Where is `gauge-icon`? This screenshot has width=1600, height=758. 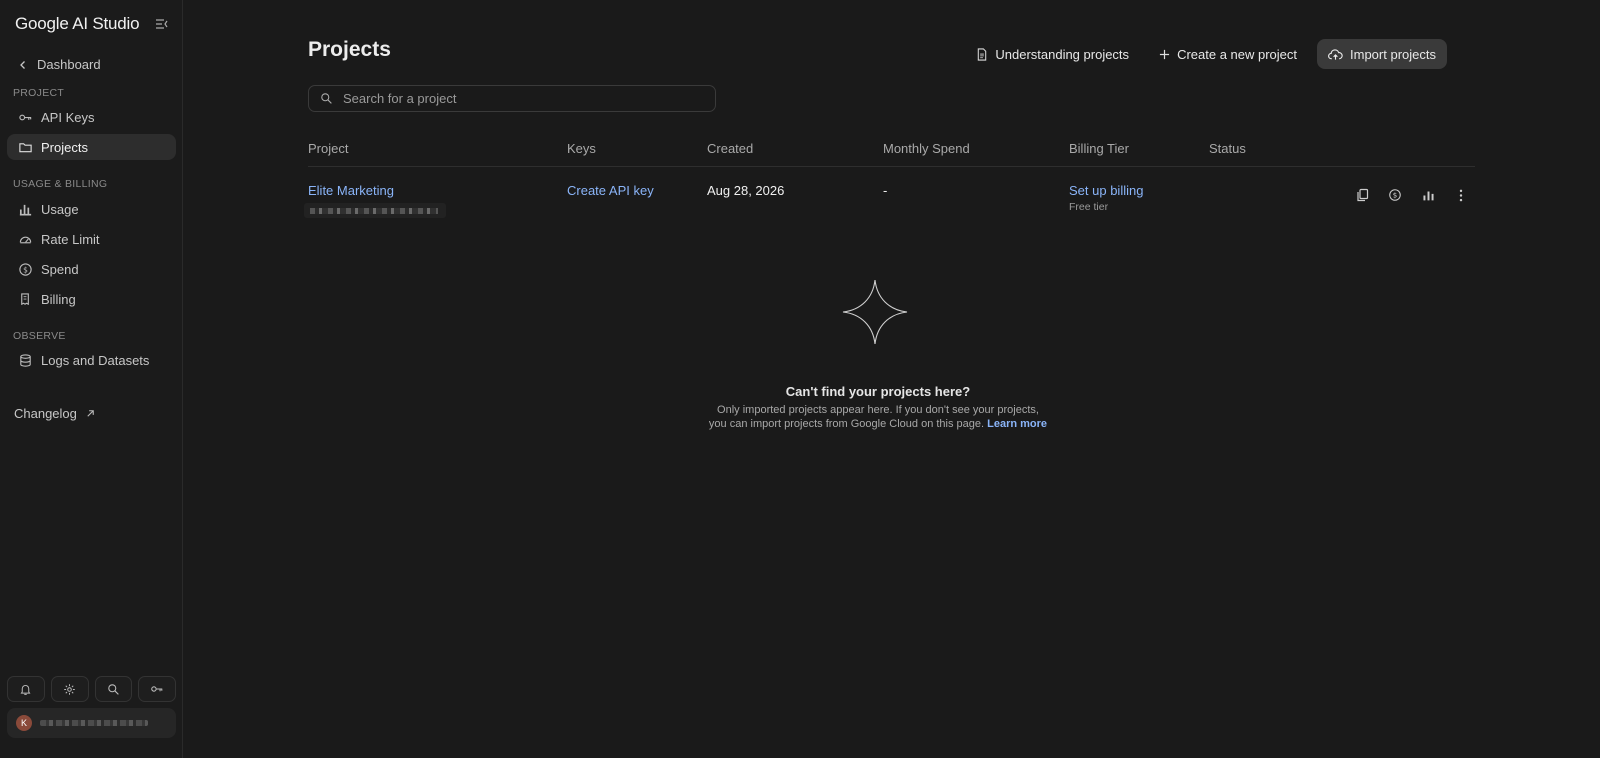
gauge-icon is located at coordinates (25, 239).